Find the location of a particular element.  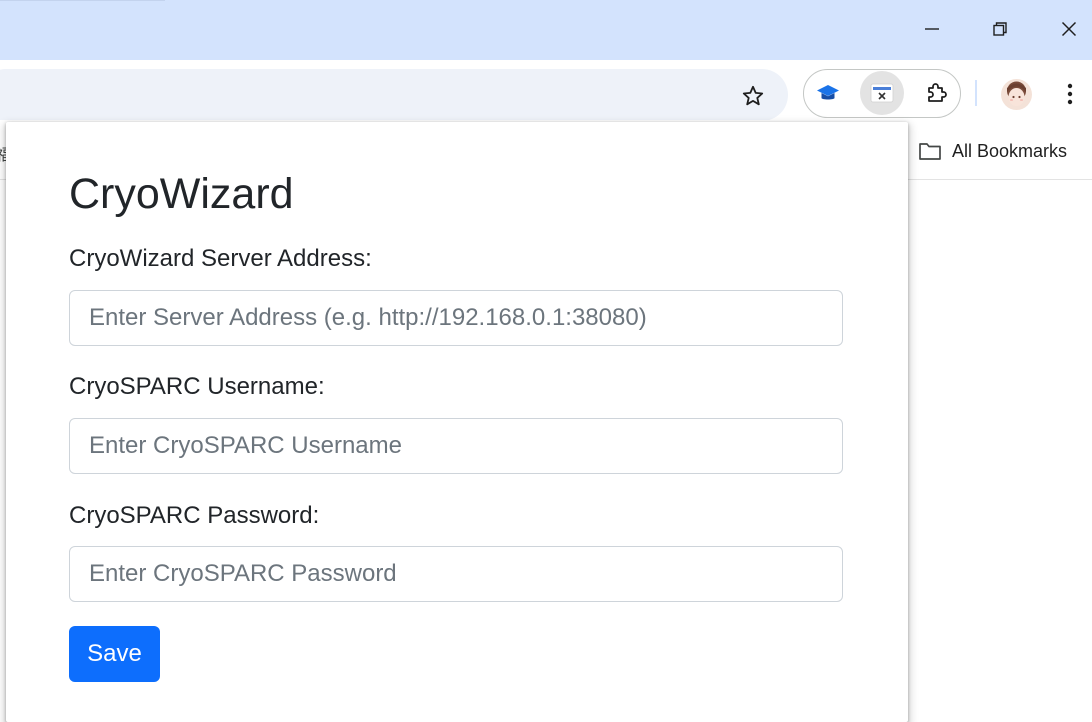

extension-button-cryowizard is located at coordinates (882, 93).